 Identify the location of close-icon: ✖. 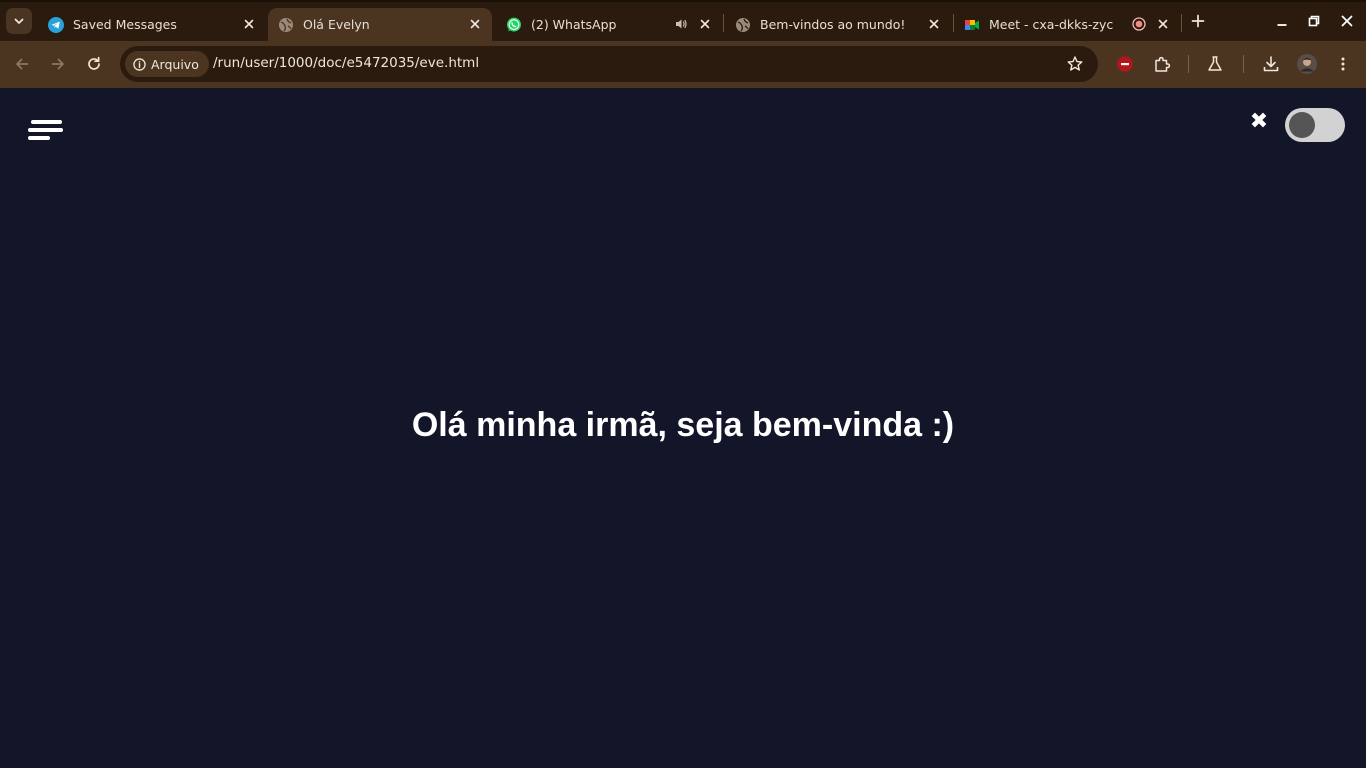
(1259, 122).